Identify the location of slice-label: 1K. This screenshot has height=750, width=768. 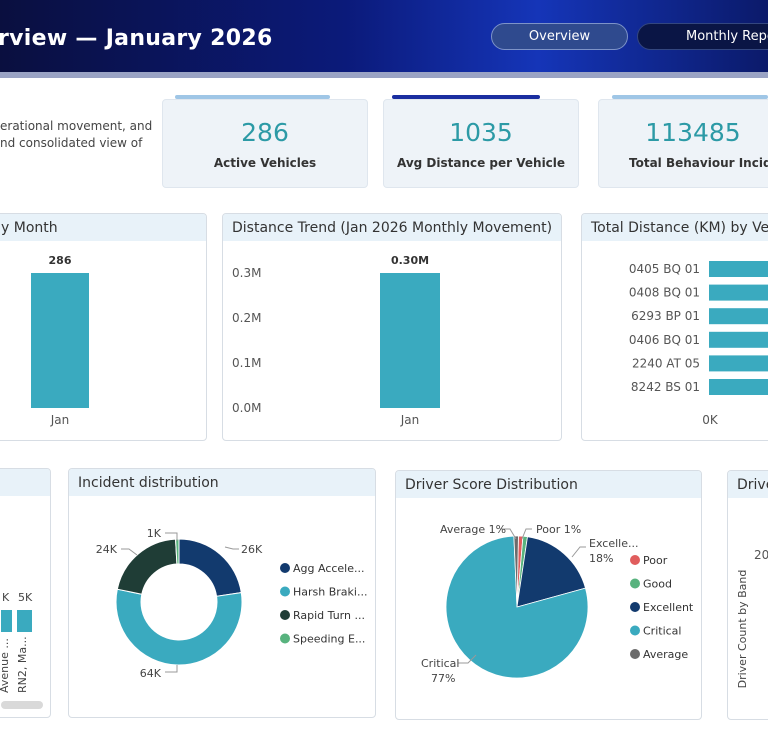
(154, 533).